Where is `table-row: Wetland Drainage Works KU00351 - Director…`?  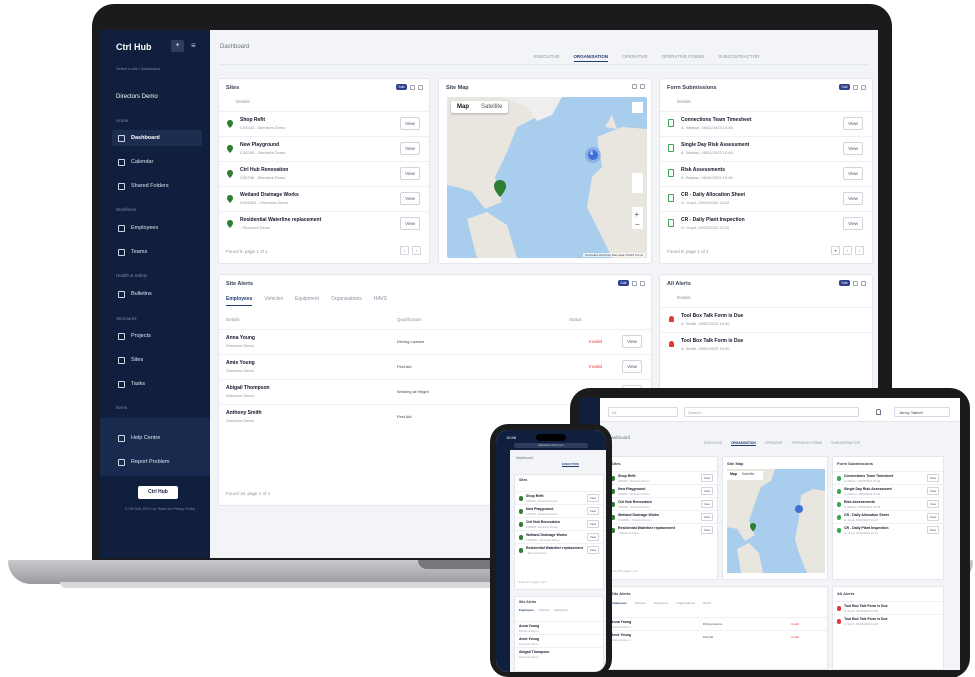
table-row: Wetland Drainage Works KU00351 - Director… is located at coordinates (662, 516).